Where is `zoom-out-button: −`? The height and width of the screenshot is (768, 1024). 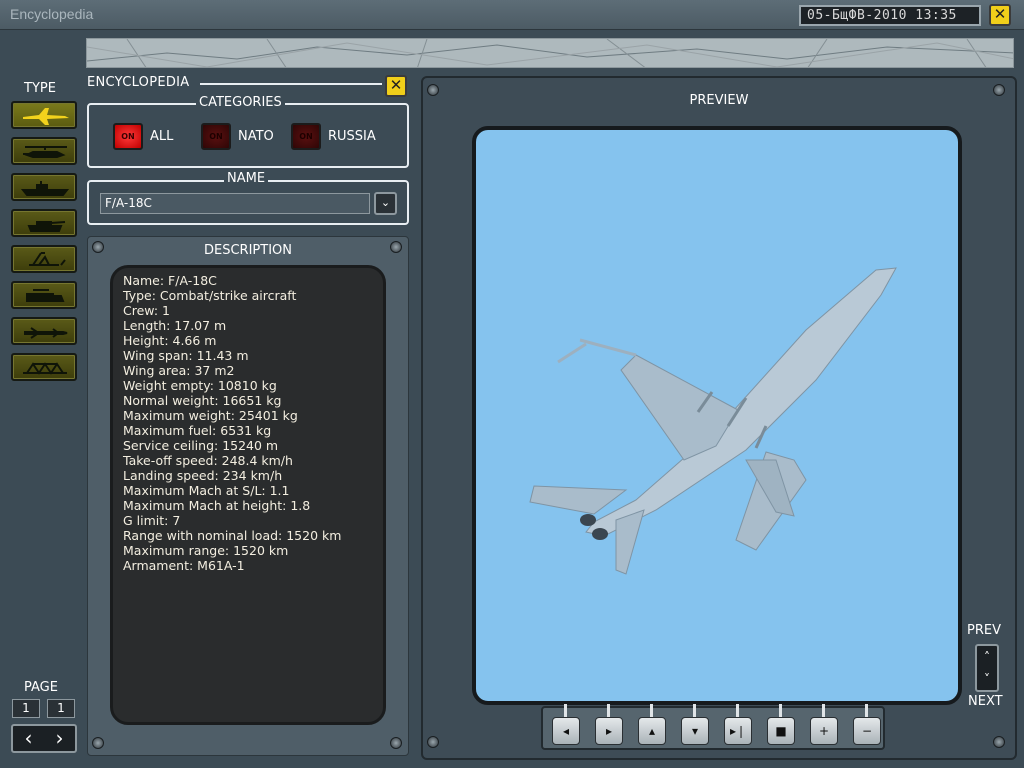
zoom-out-button: − is located at coordinates (867, 731).